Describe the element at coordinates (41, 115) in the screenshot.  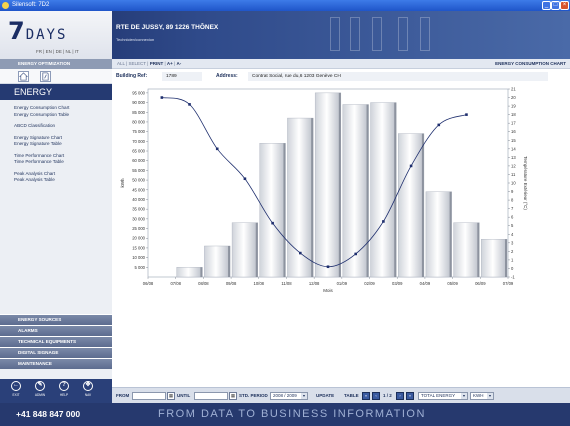
I see `sidebar-item: Energy Consumption Table` at that location.